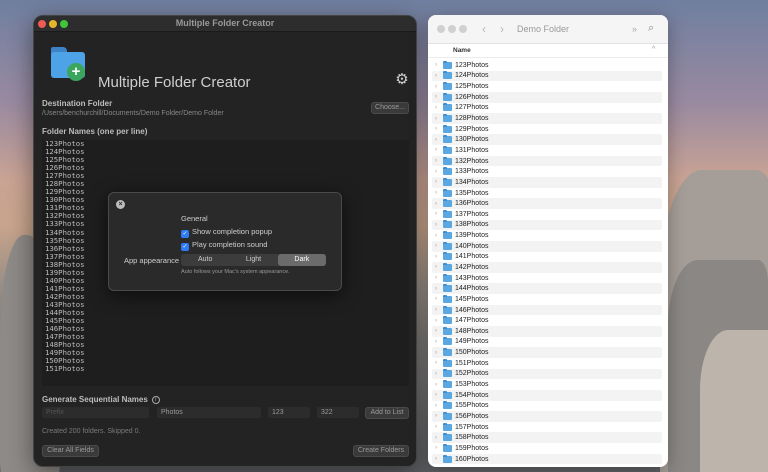 The height and width of the screenshot is (472, 768). I want to click on end-number-input: 322, so click(338, 412).